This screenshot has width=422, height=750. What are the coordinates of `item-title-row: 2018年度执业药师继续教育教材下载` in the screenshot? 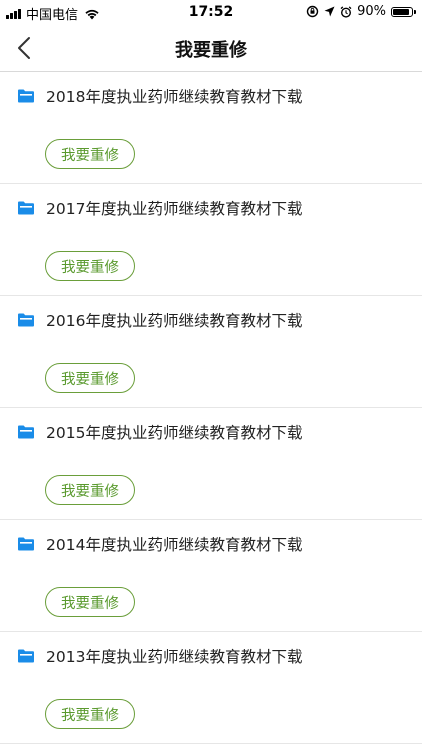 It's located at (159, 96).